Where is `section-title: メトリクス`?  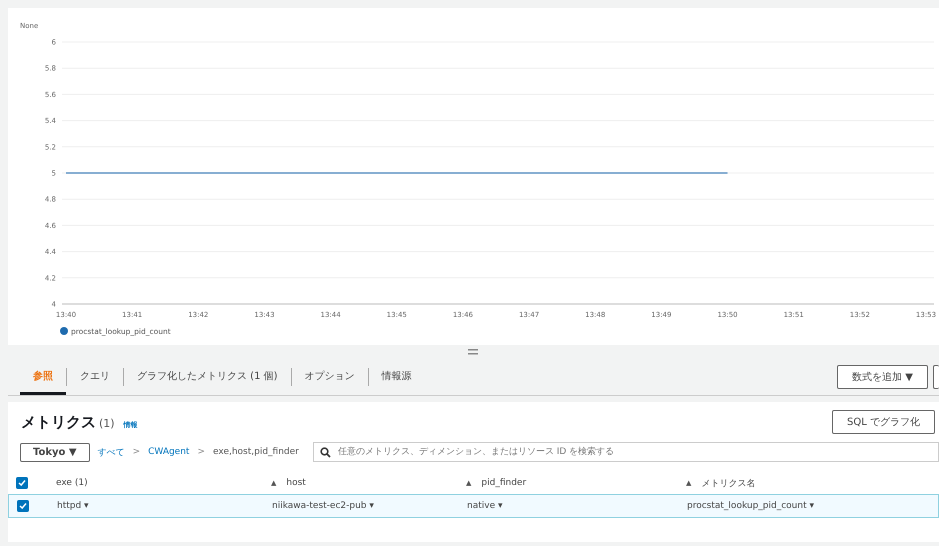
section-title: メトリクス is located at coordinates (58, 422).